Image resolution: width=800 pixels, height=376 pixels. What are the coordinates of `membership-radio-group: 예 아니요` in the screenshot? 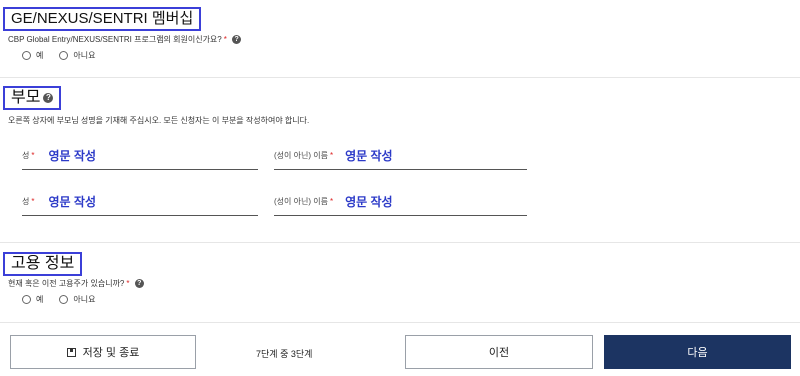 It's located at (66, 55).